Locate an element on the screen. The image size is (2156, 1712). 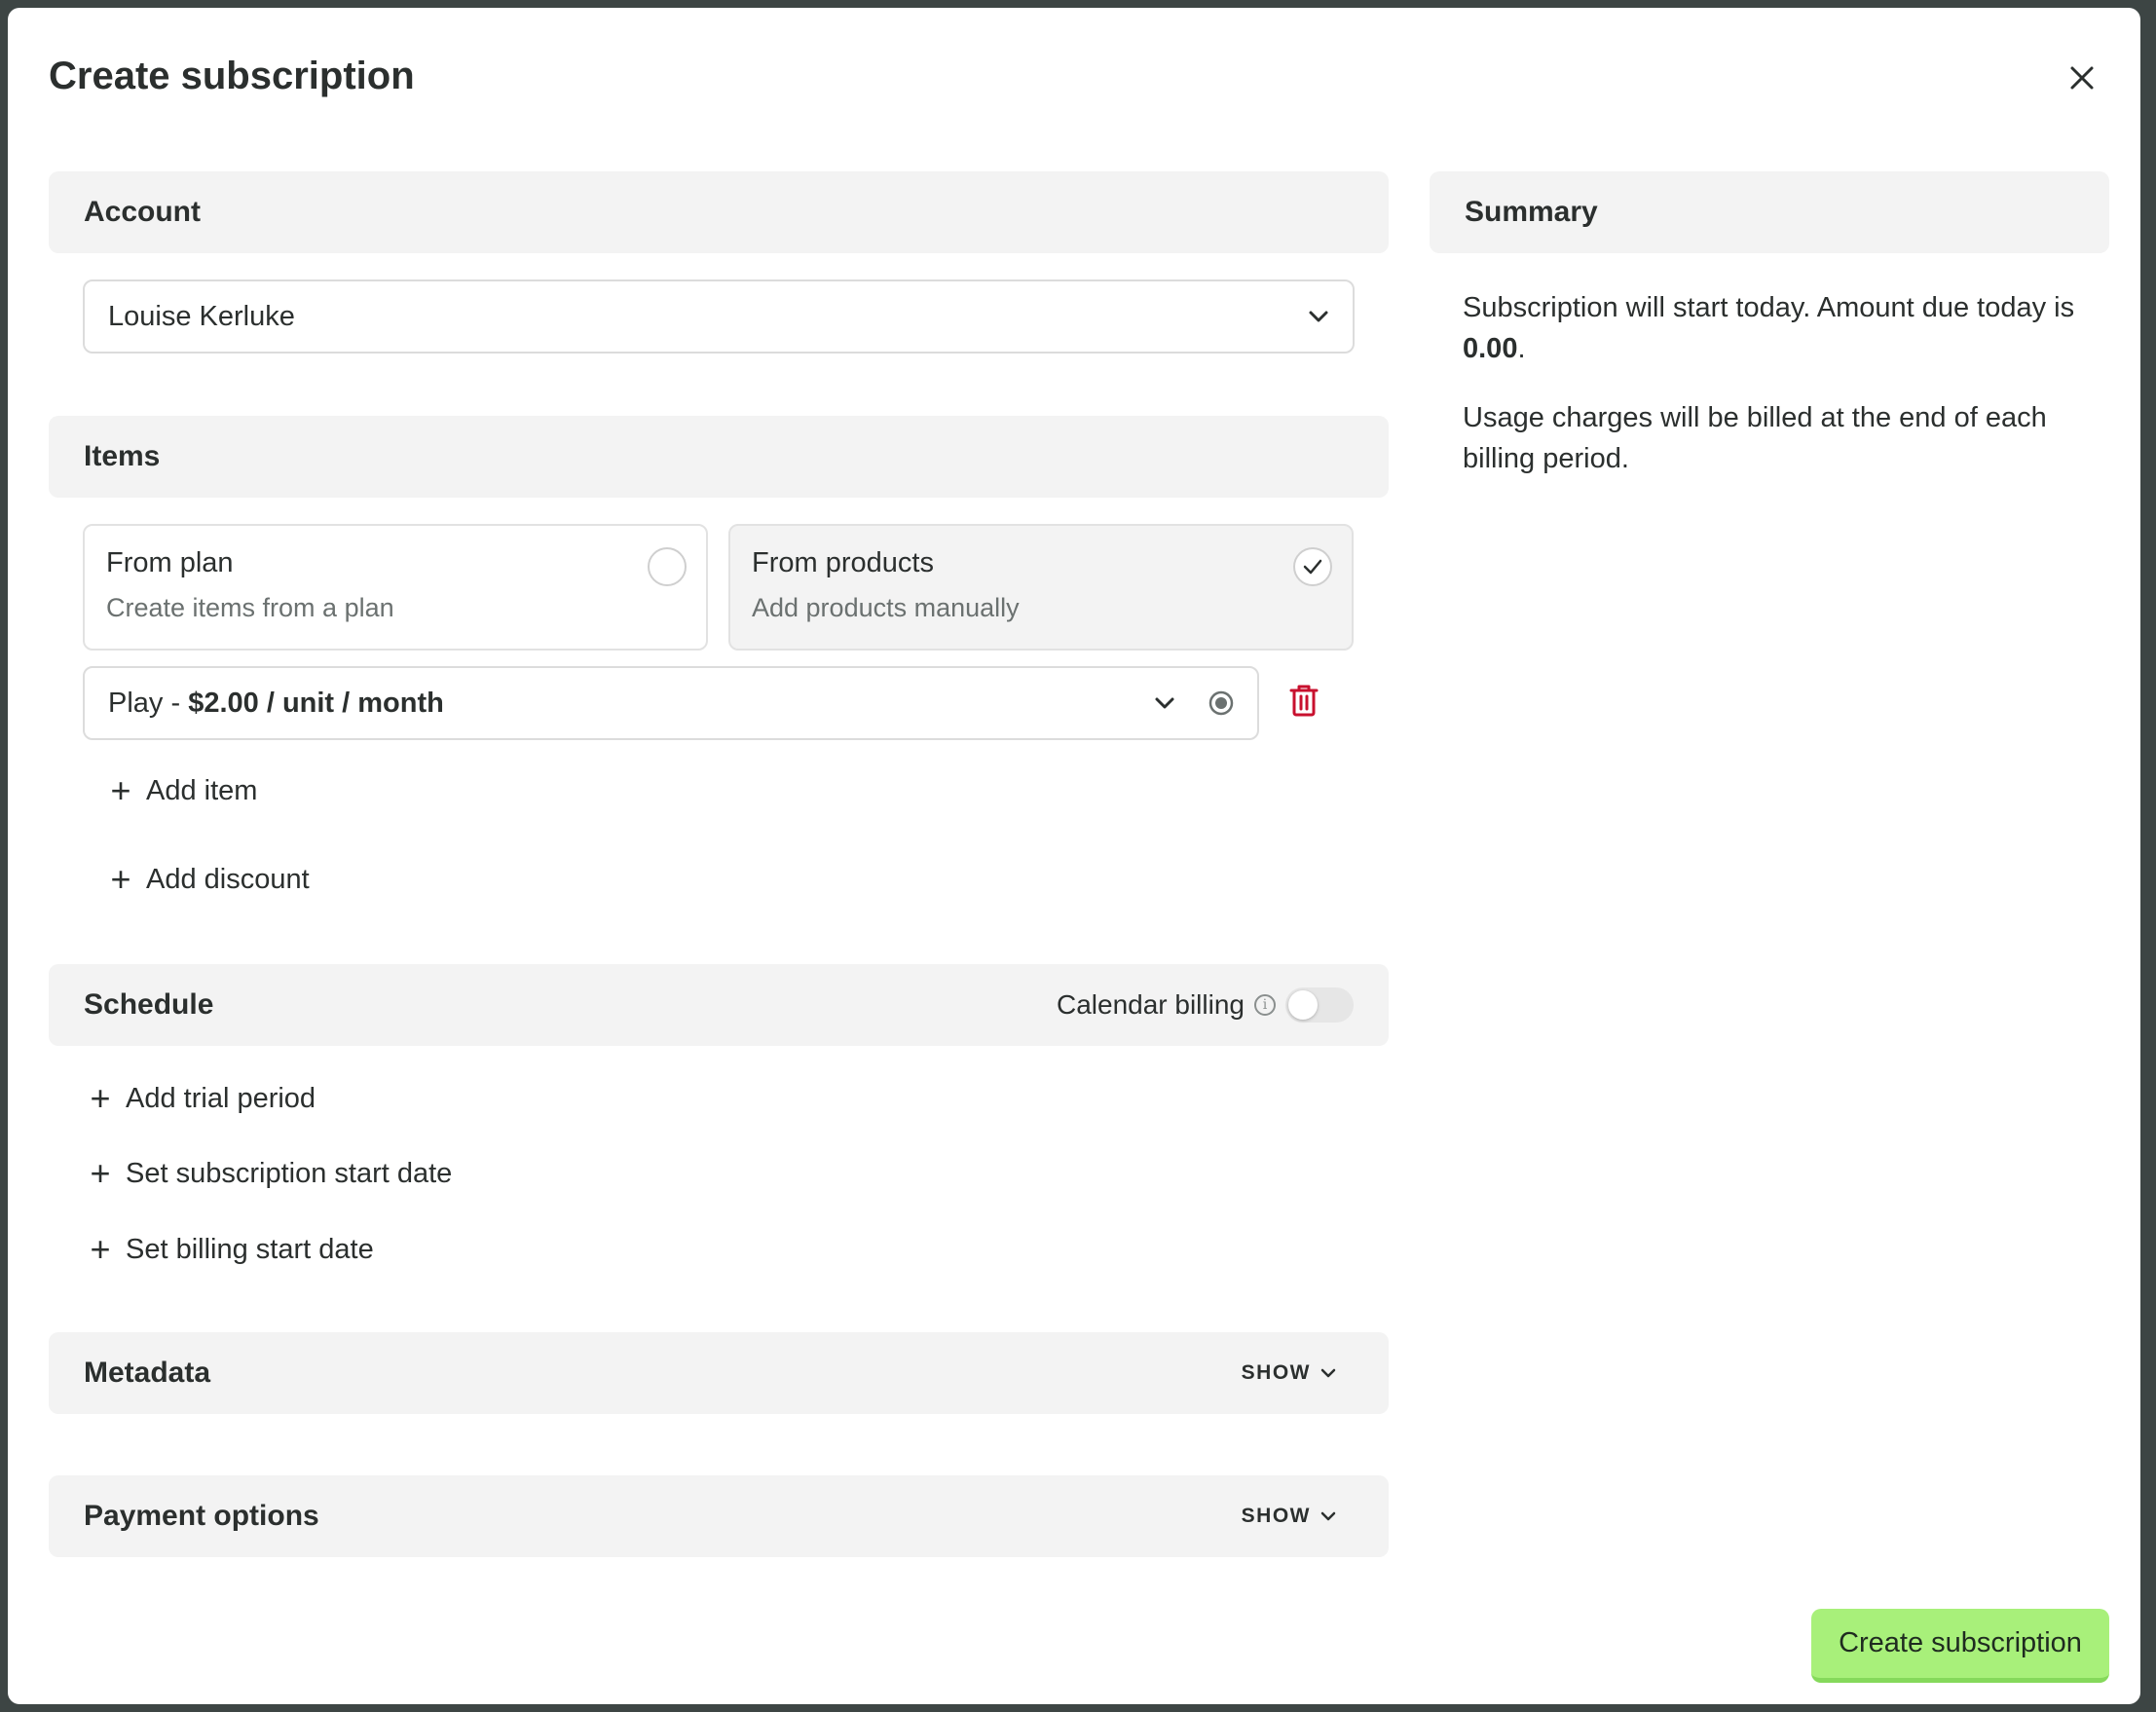
close-icon is located at coordinates (2082, 78).